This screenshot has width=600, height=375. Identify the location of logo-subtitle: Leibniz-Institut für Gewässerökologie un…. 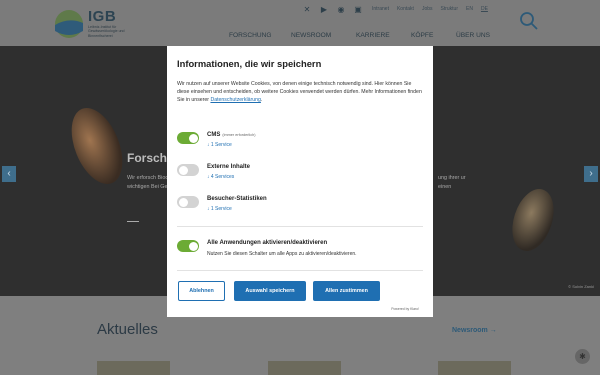
(106, 31).